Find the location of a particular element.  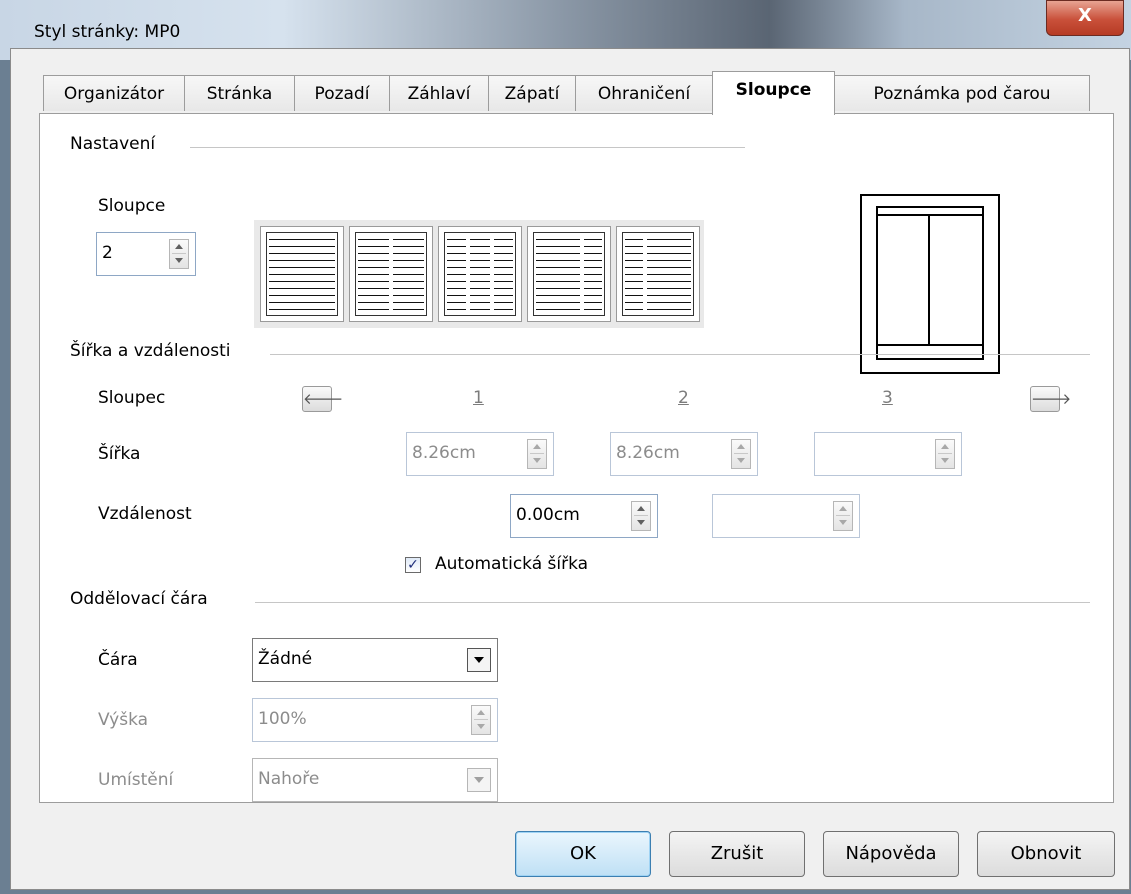

height-label: Výška is located at coordinates (123, 720).